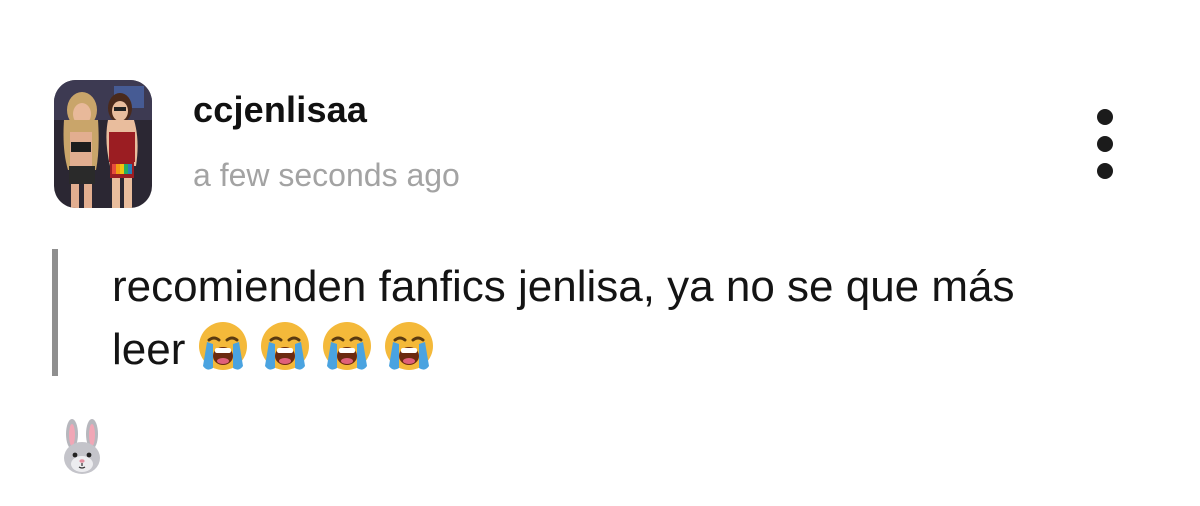 The width and height of the screenshot is (1200, 506). What do you see at coordinates (632, 354) in the screenshot?
I see `post-text-line-2: leer` at bounding box center [632, 354].